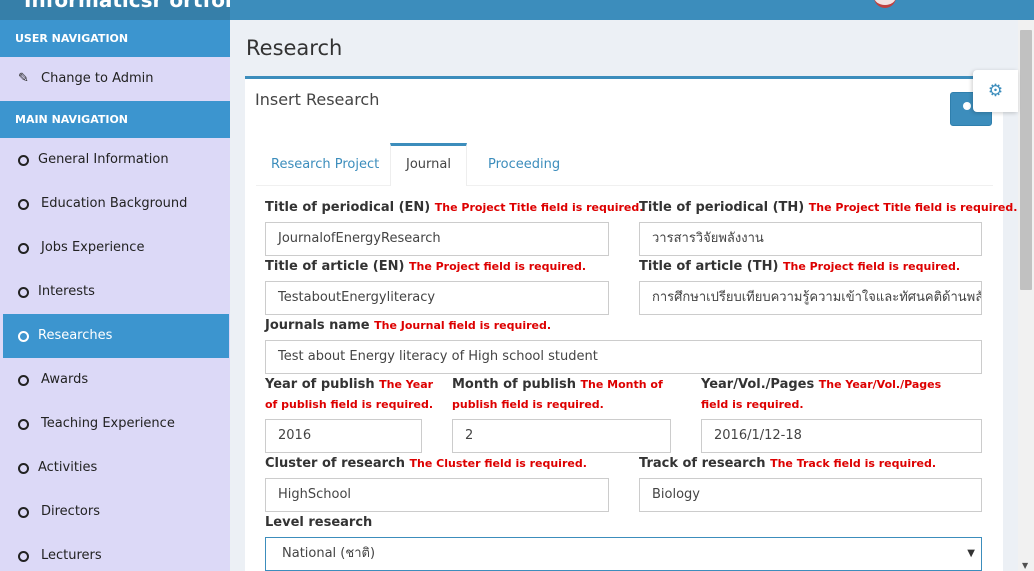 Image resolution: width=1034 pixels, height=571 pixels. Describe the element at coordinates (517, 10) in the screenshot. I see `top-navbar: Informaticsr ortfolio` at that location.